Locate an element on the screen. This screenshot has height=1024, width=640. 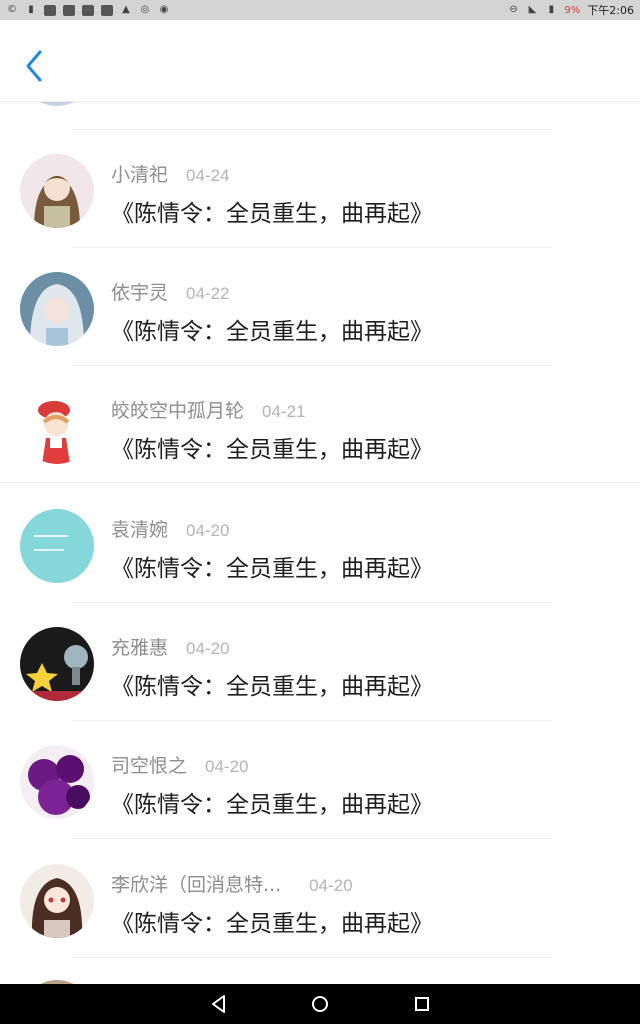
section-divider is located at coordinates (320, 482).